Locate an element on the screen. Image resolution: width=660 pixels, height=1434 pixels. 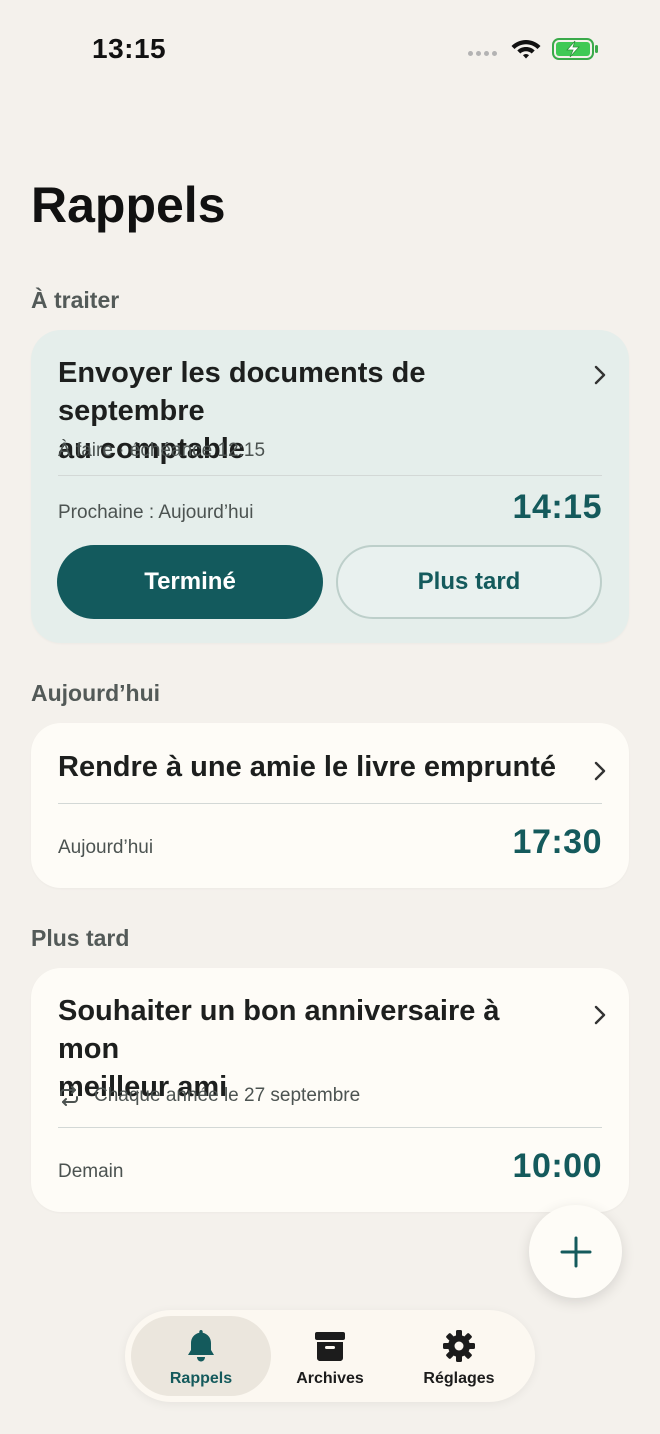
repeat-icon is located at coordinates (69, 1096).